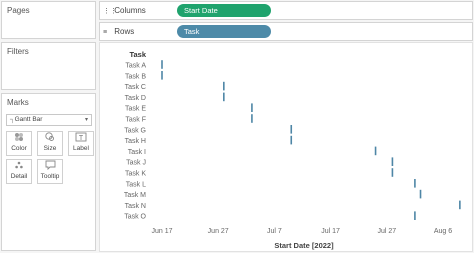  Describe the element at coordinates (110, 11) in the screenshot. I see `columns-icon: ⋮⋮` at that location.